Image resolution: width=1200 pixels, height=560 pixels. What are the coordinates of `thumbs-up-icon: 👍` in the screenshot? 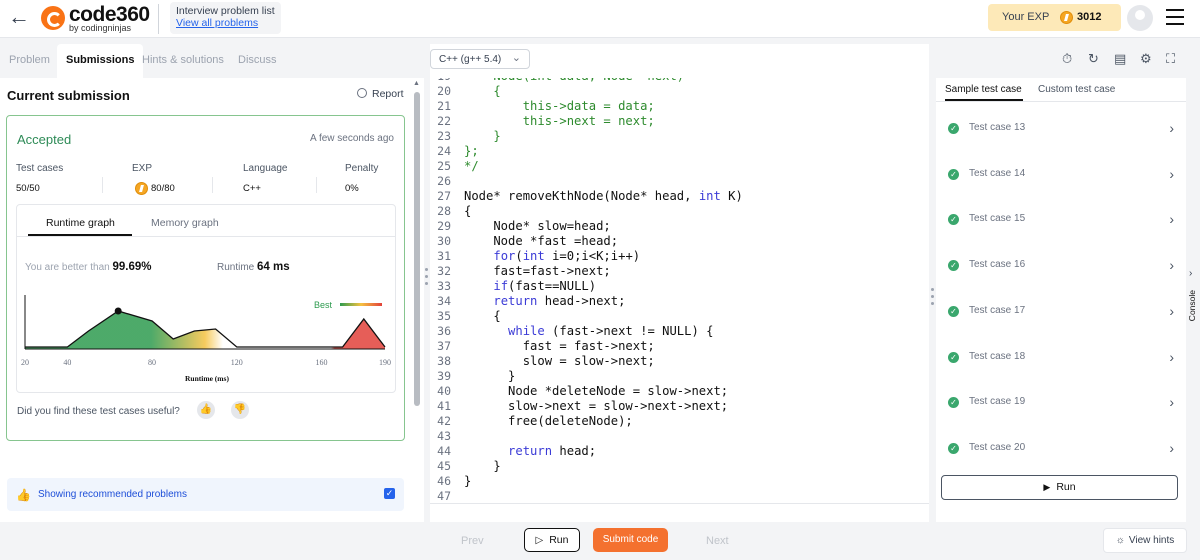 It's located at (206, 410).